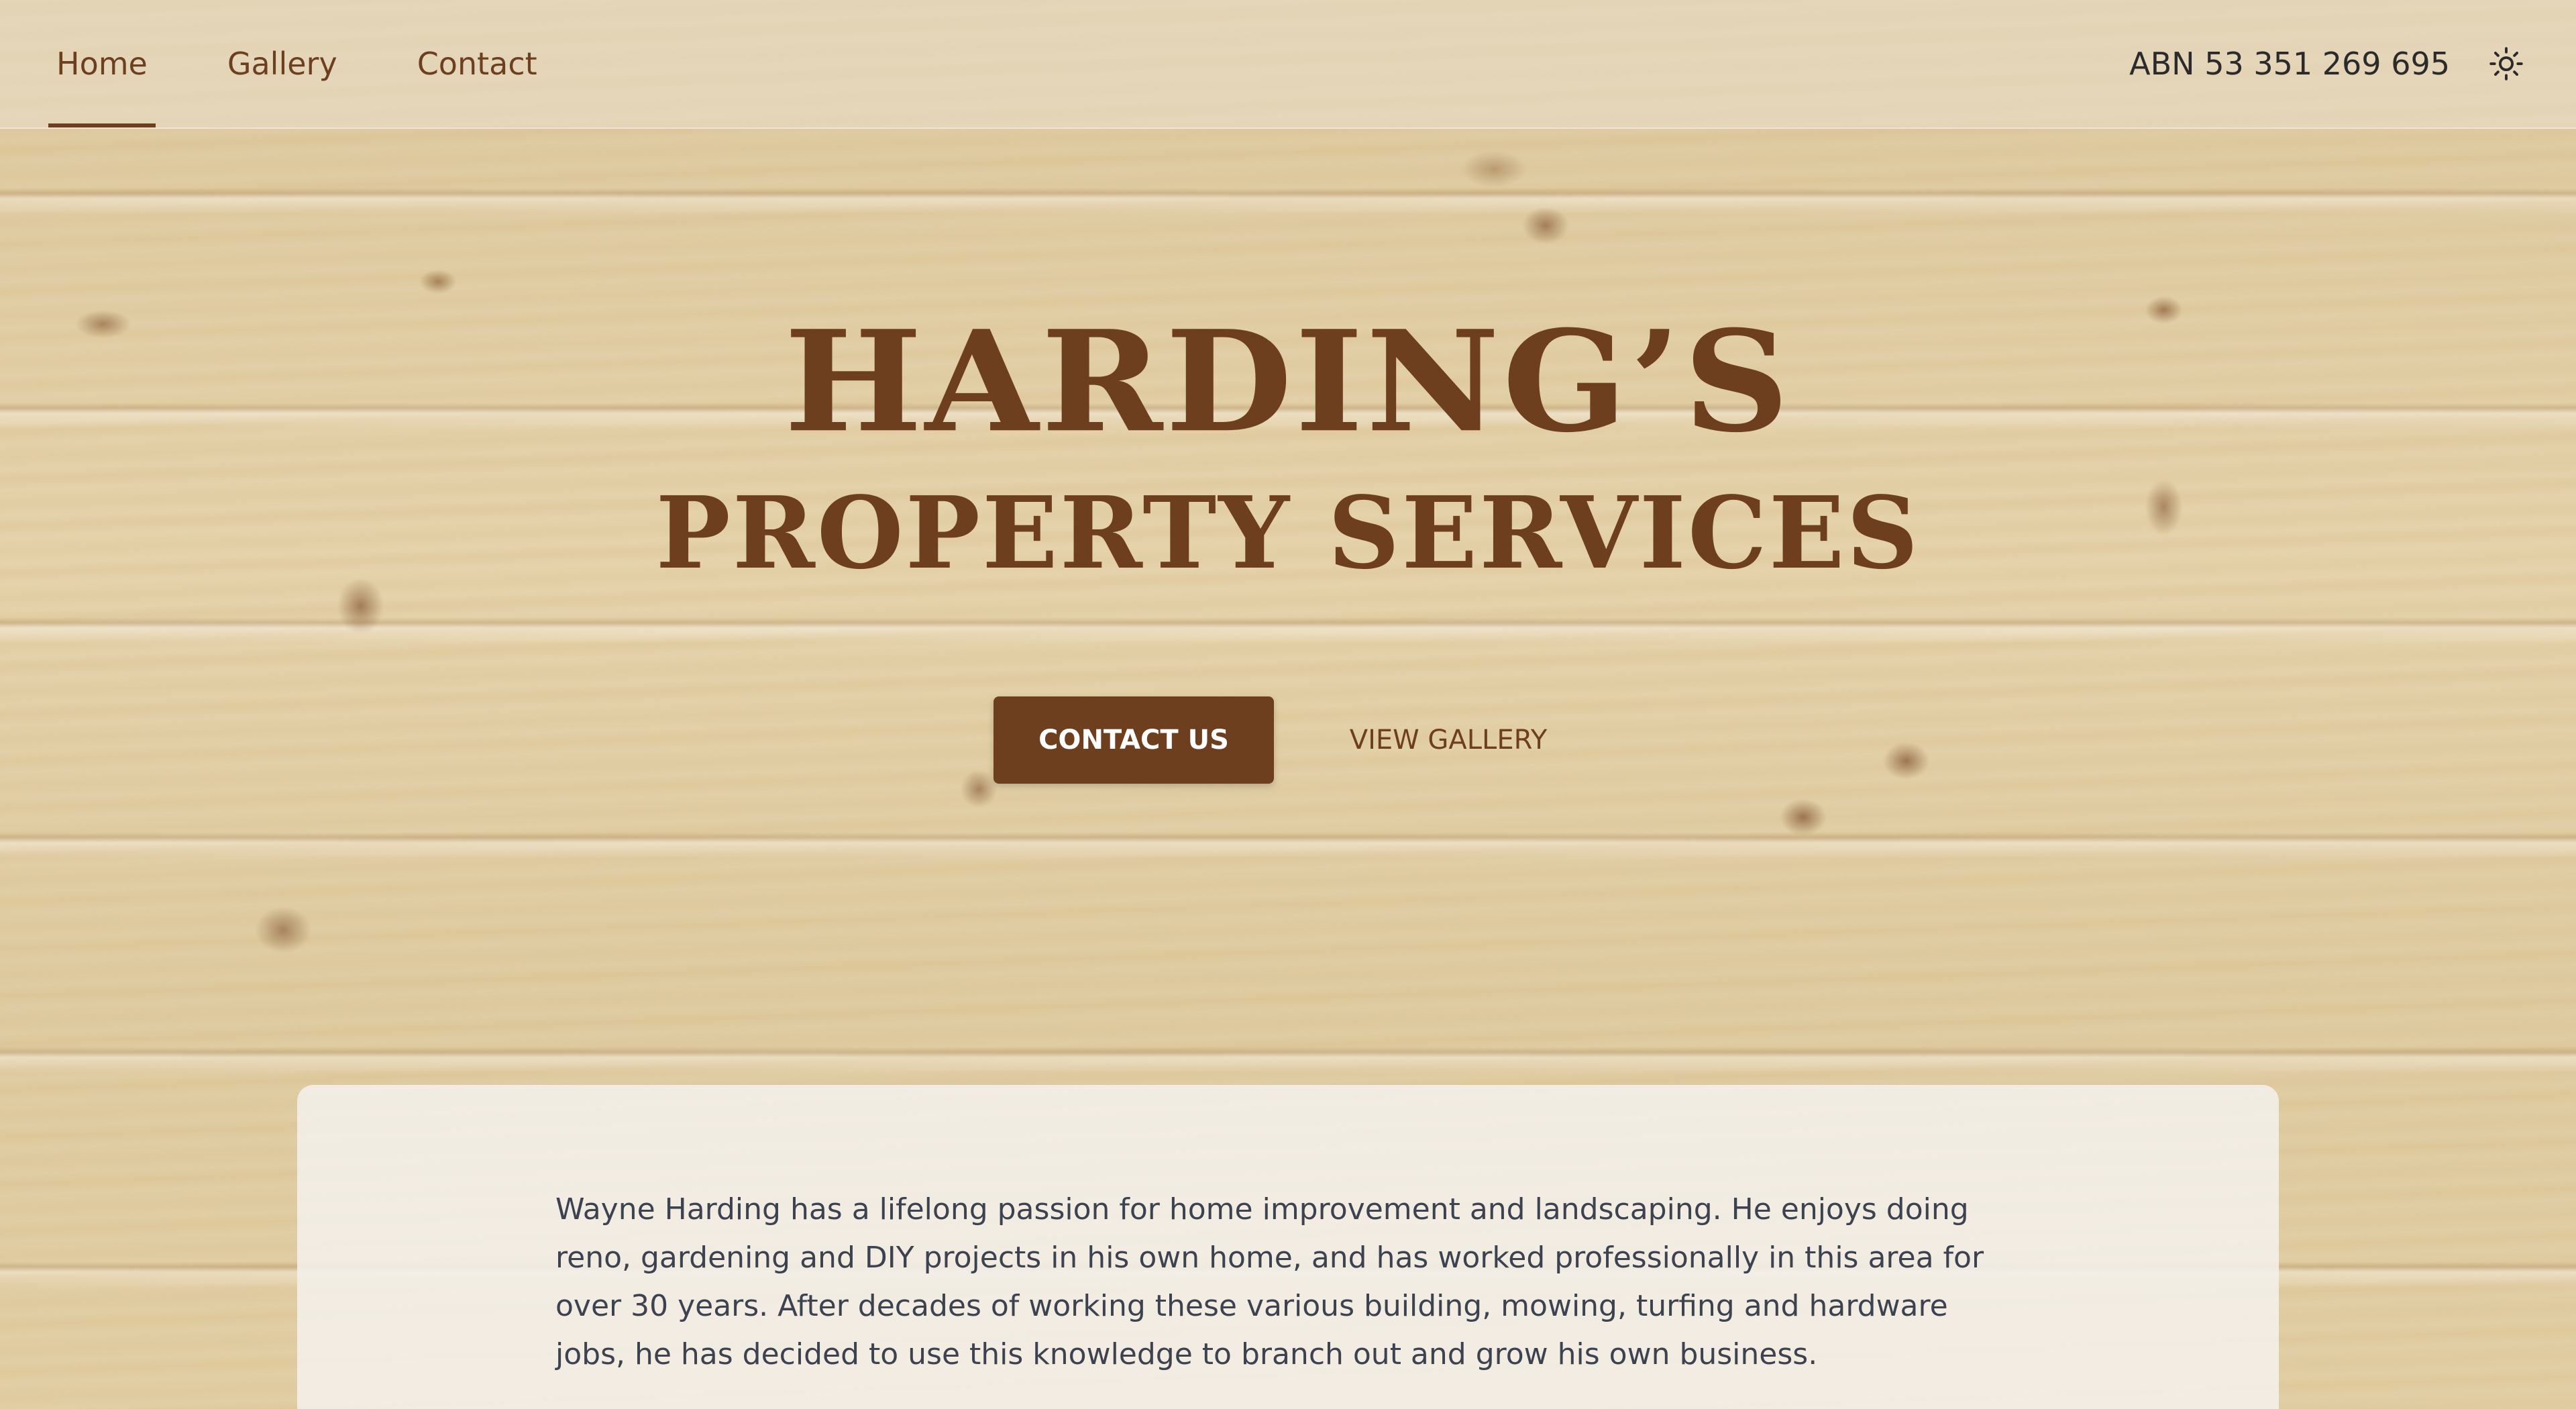 This screenshot has width=2576, height=1409. Describe the element at coordinates (477, 63) in the screenshot. I see `nav-link-contact: Contact` at that location.